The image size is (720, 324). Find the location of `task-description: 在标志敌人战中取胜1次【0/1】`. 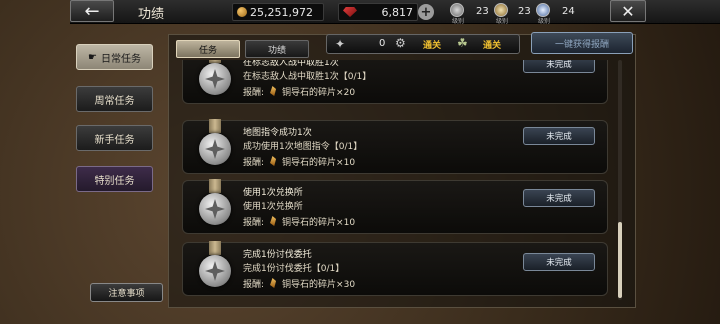

task-description: 在标志敌人战中取胜1次【0/1】 is located at coordinates (307, 77).